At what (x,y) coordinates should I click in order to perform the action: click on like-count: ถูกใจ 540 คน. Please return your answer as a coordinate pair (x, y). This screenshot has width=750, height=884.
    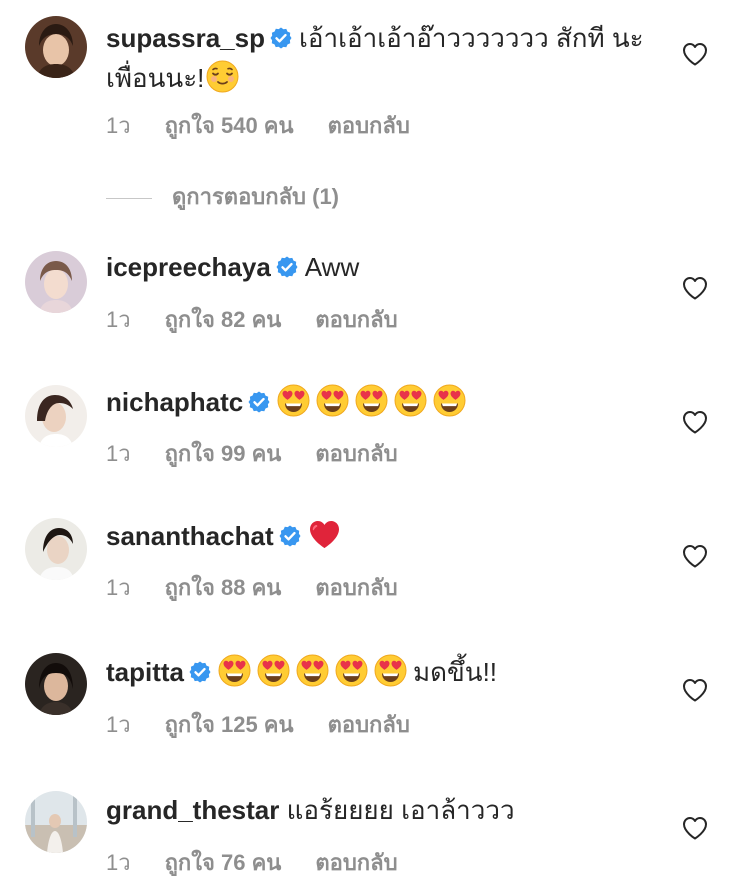
    Looking at the image, I should click on (229, 125).